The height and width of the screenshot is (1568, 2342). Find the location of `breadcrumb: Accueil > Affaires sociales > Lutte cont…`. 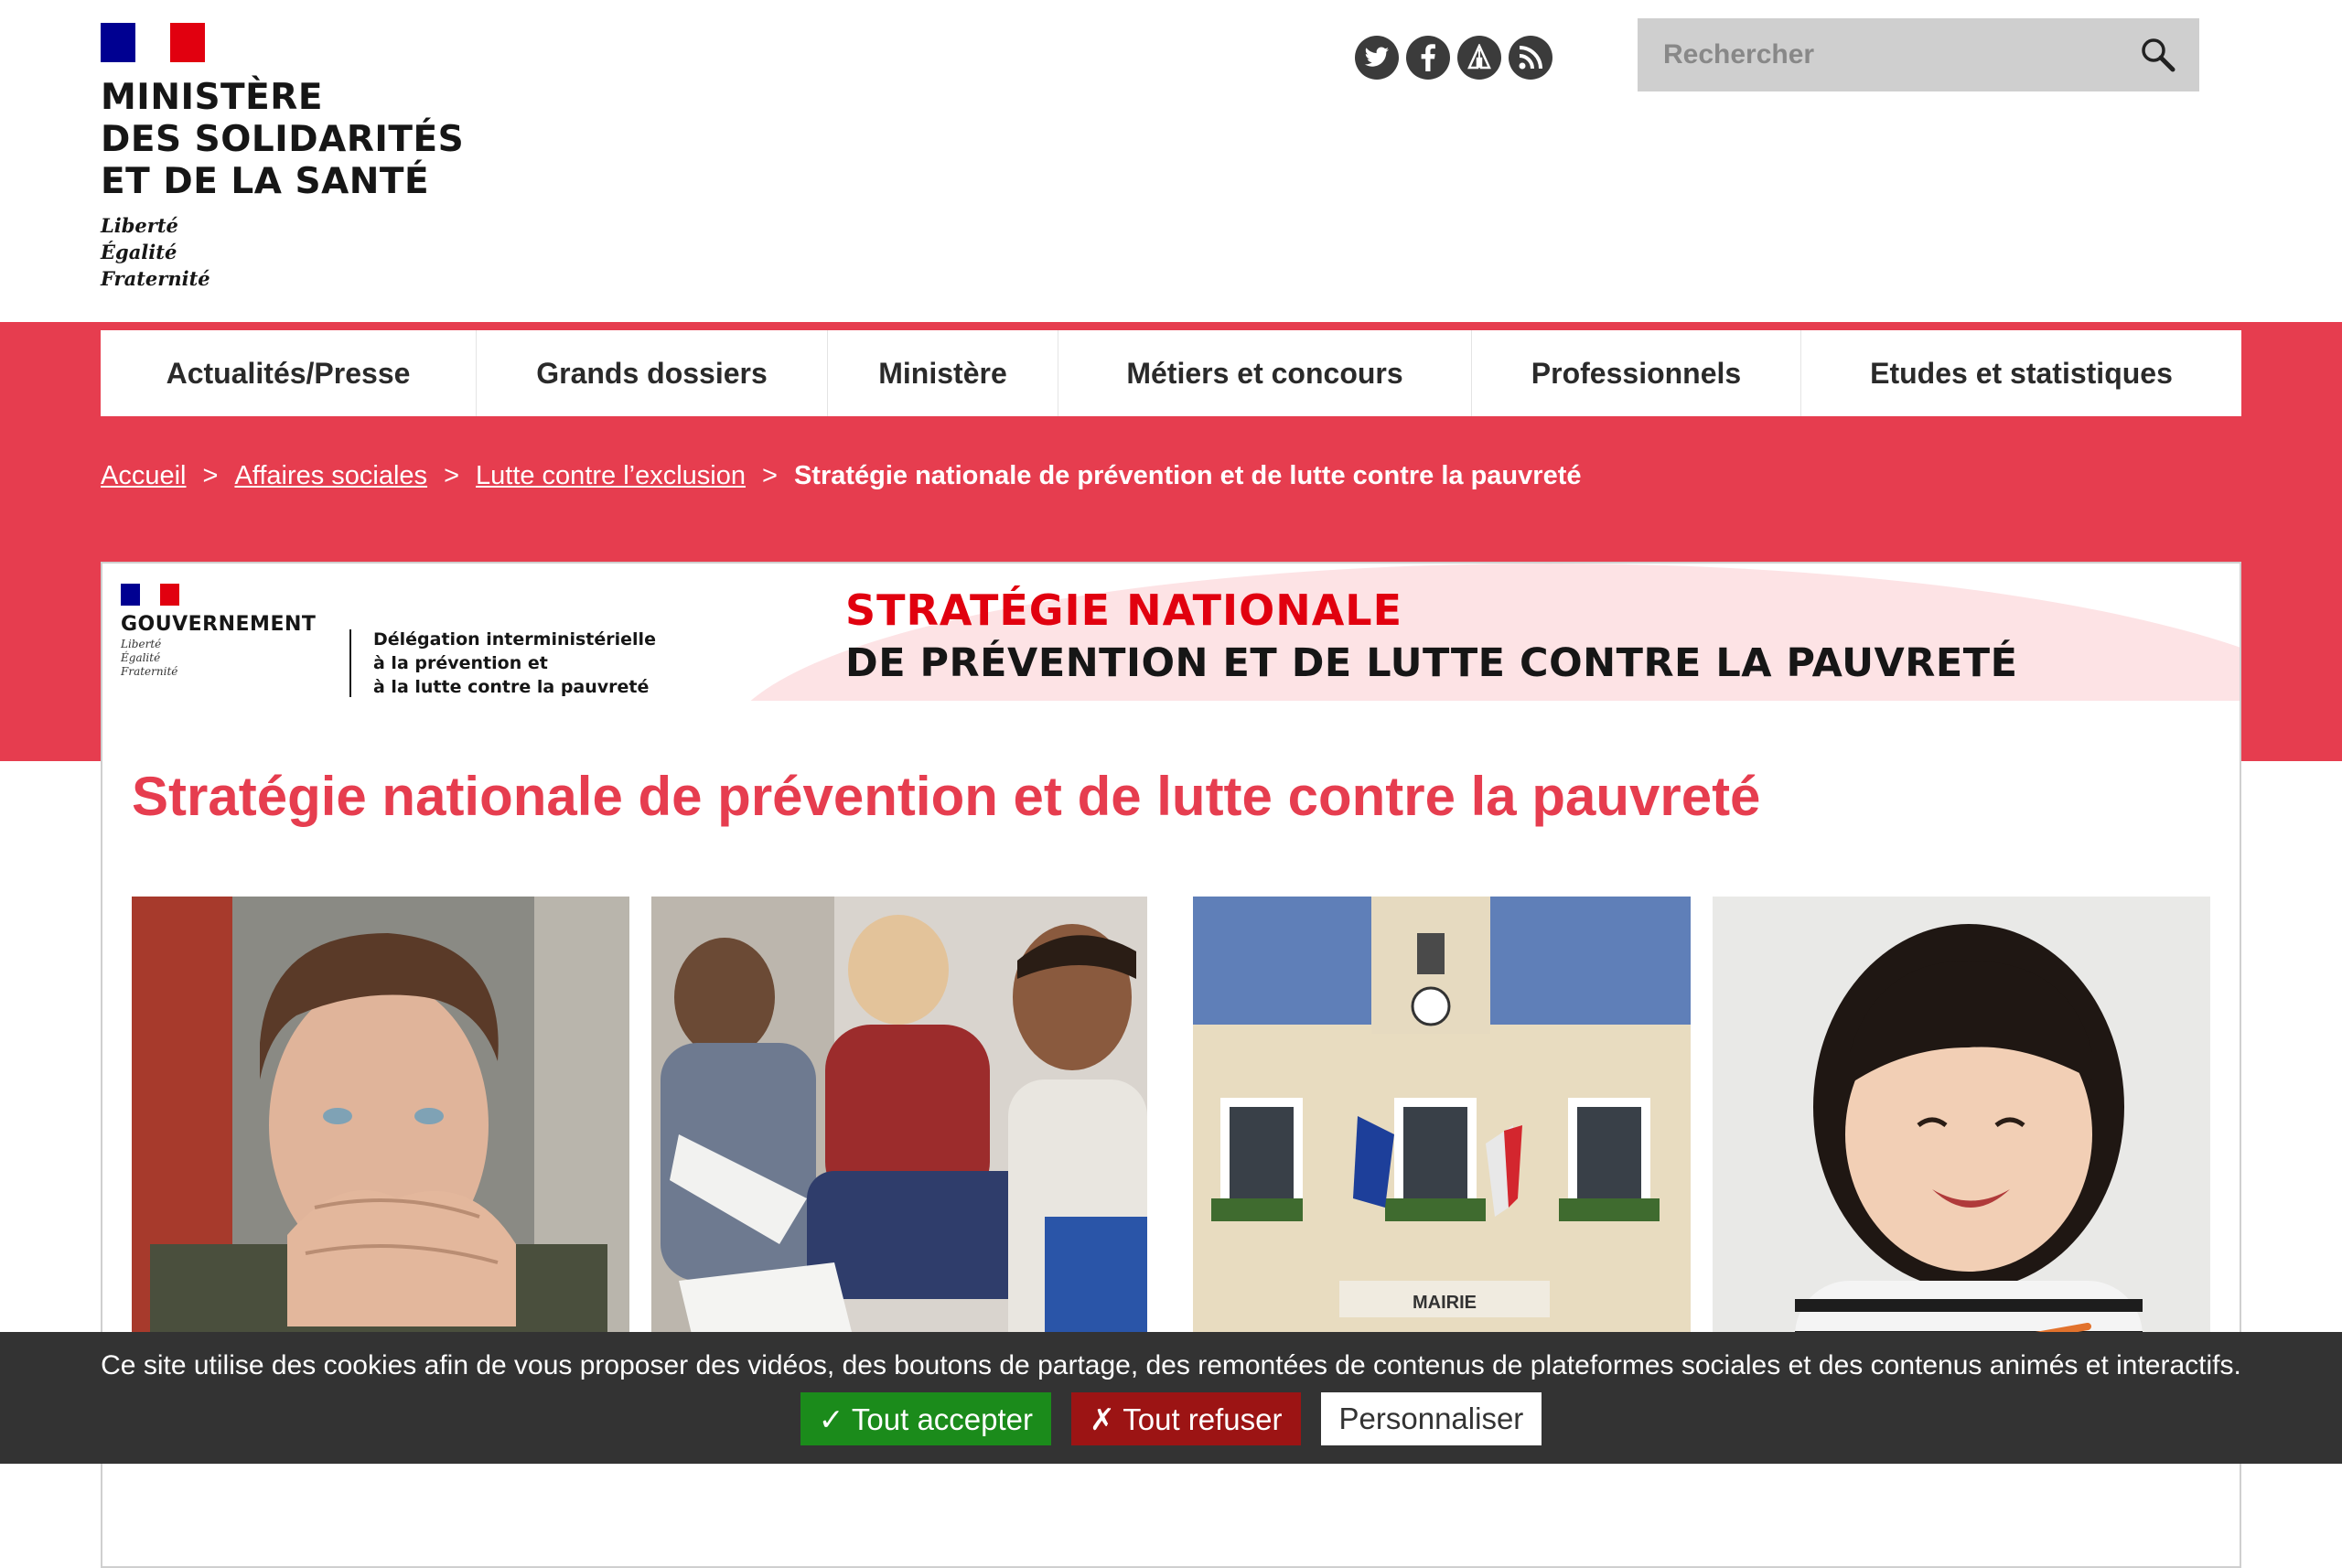

breadcrumb: Accueil > Affaires sociales > Lutte cont… is located at coordinates (841, 476).